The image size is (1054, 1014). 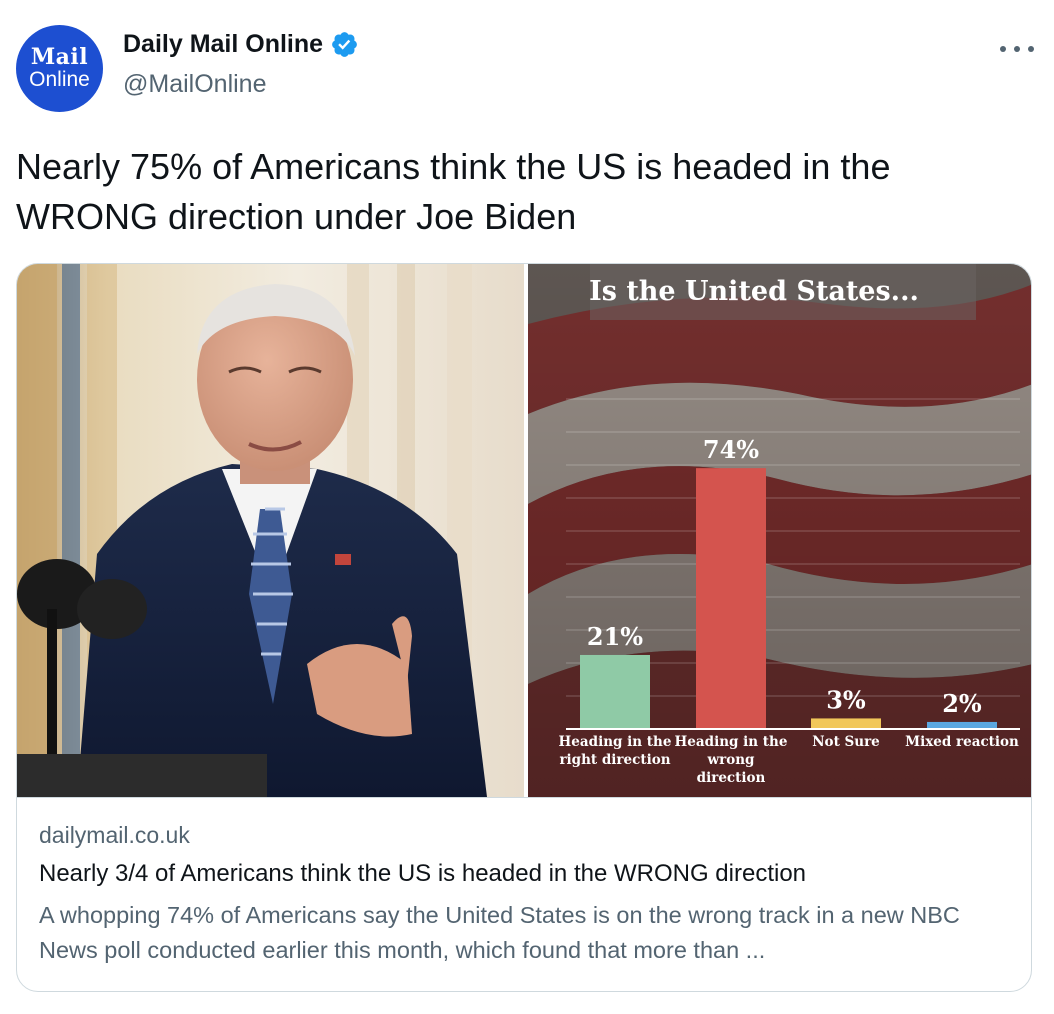 What do you see at coordinates (731, 760) in the screenshot?
I see `chart-category-label: wrong` at bounding box center [731, 760].